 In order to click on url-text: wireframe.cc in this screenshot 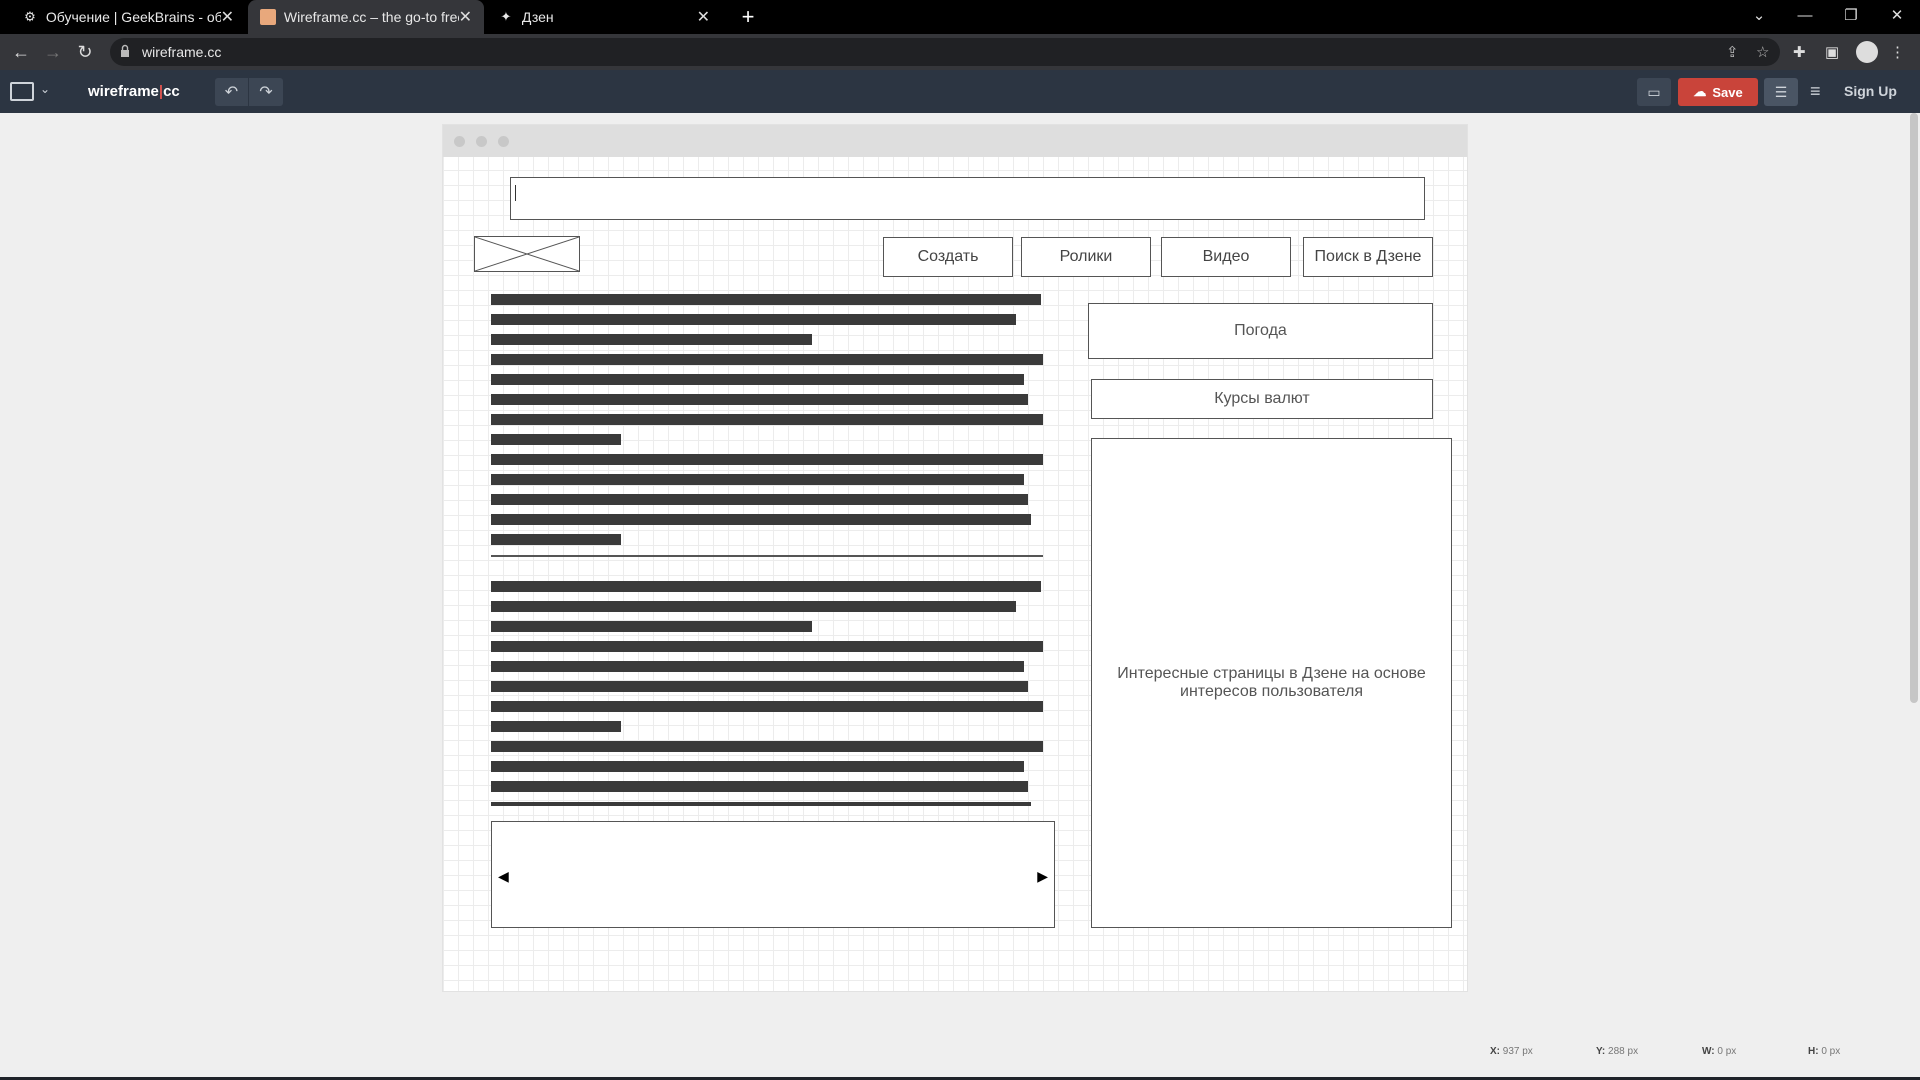, I will do `click(182, 52)`.